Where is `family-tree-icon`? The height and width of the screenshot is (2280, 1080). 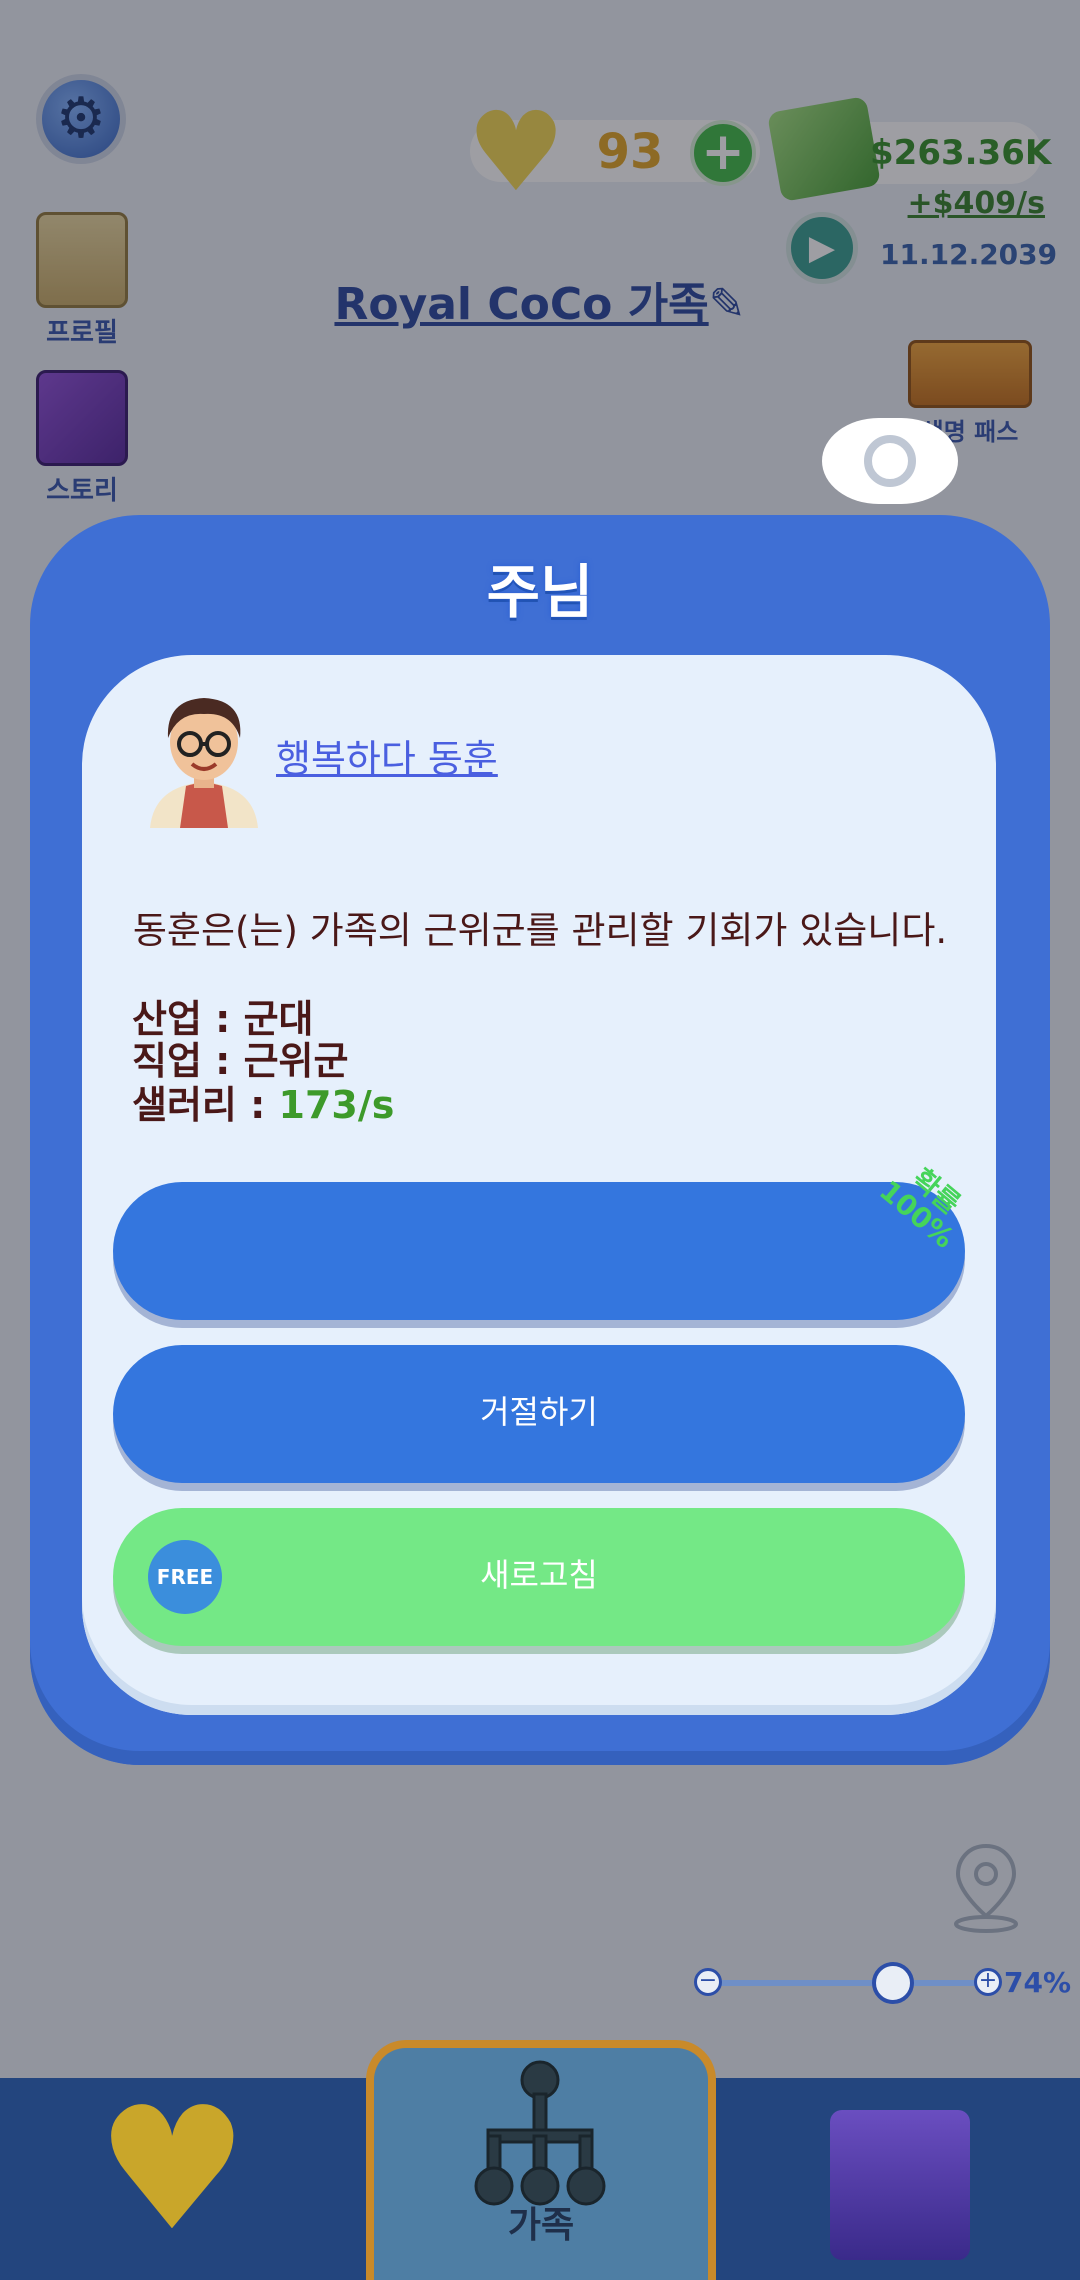
family-tree-icon is located at coordinates (540, 2133).